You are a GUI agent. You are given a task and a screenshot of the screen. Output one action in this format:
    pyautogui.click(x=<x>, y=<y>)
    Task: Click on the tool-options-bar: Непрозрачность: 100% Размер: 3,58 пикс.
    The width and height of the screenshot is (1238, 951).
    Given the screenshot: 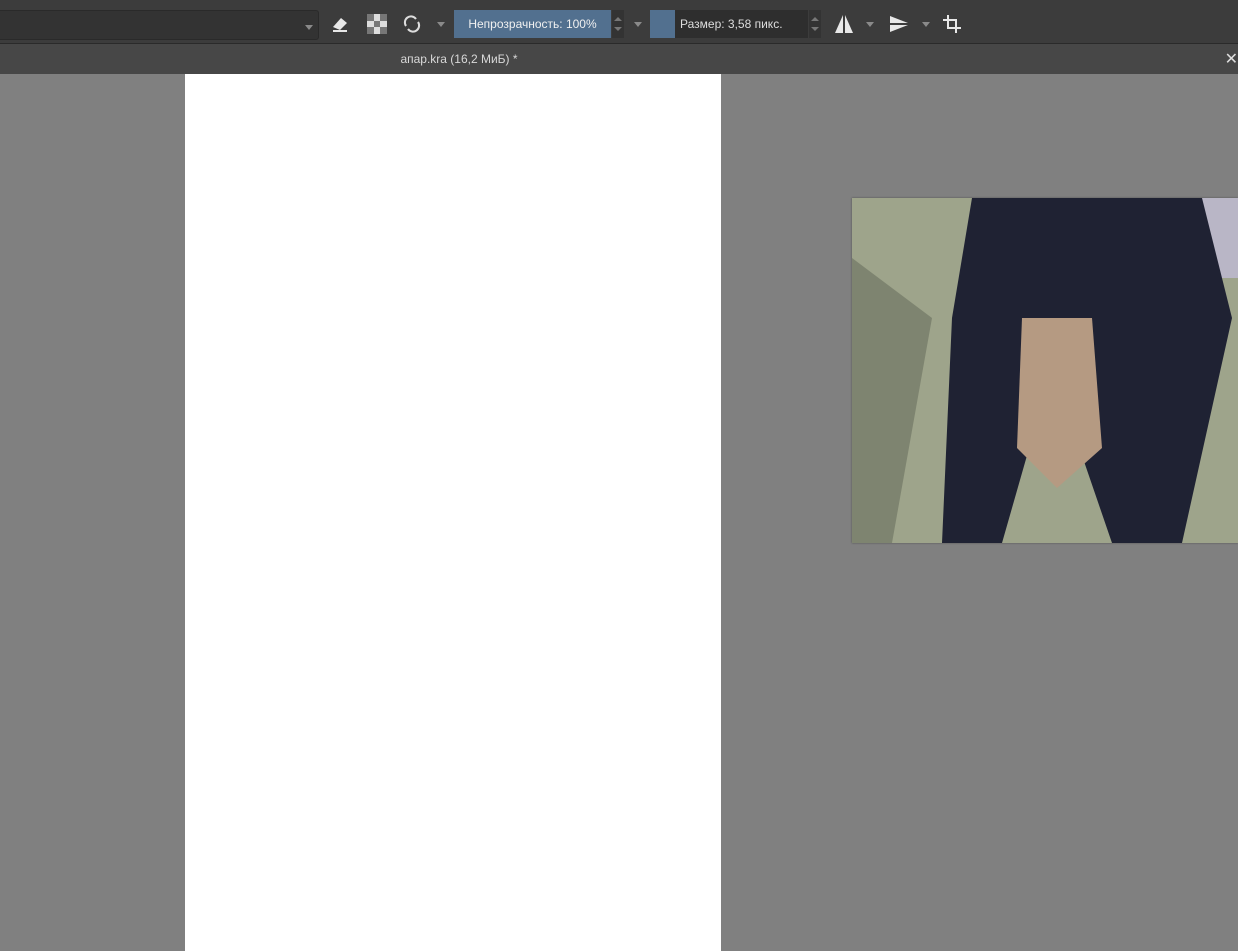 What is the action you would take?
    pyautogui.click(x=619, y=25)
    